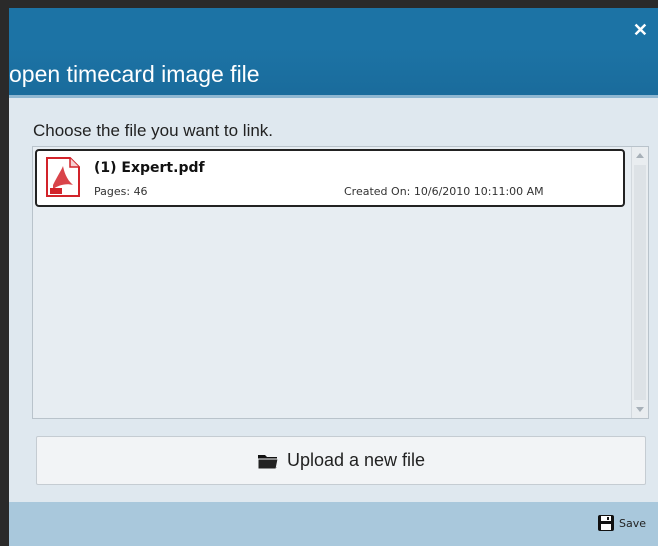  I want to click on scroll-up-icon, so click(640, 155).